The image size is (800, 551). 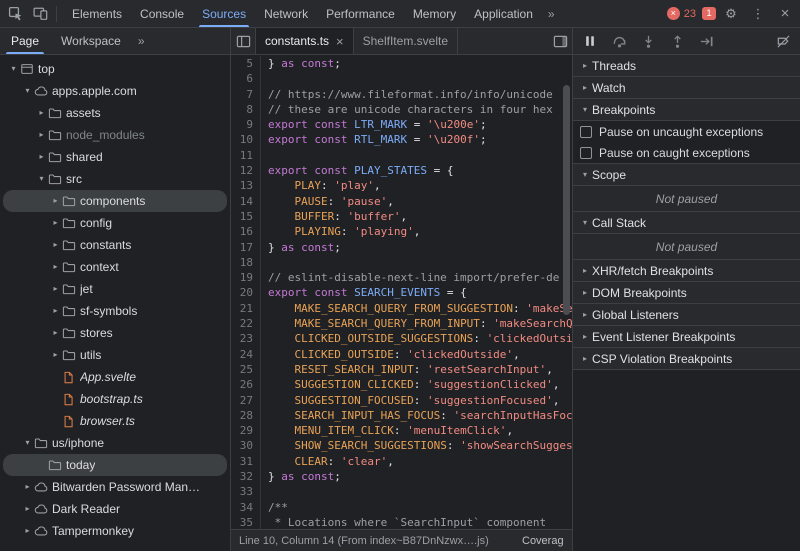 What do you see at coordinates (246, 339) in the screenshot?
I see `line-number: 23` at bounding box center [246, 339].